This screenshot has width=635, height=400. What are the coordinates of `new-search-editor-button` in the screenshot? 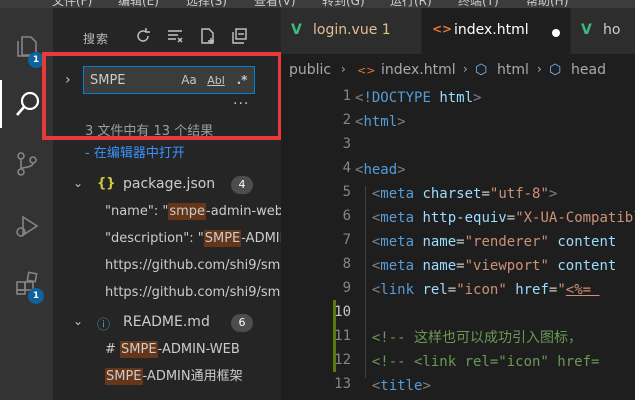 It's located at (207, 36).